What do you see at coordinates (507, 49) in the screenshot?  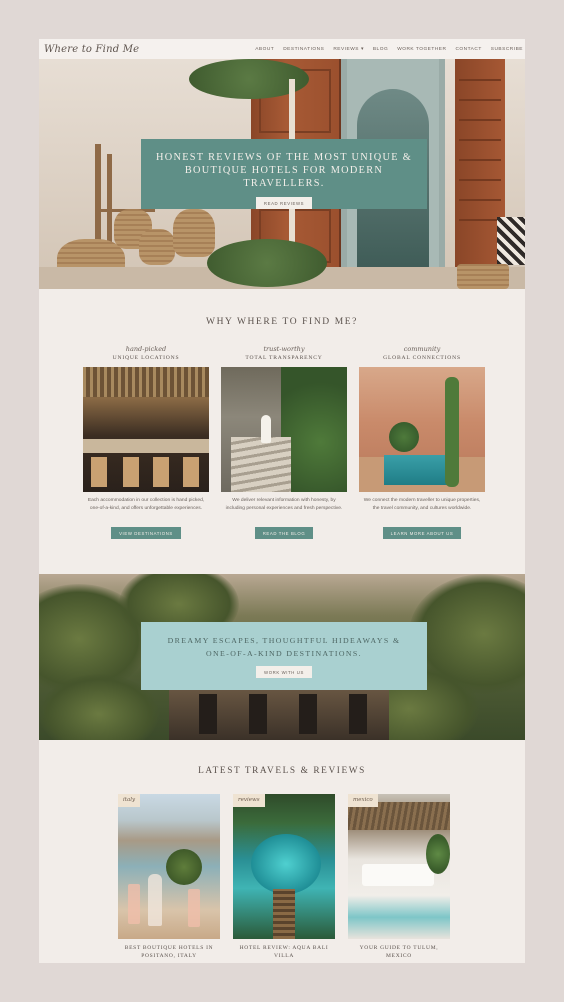 I see `nav-subscribe: SUBSCRIBE` at bounding box center [507, 49].